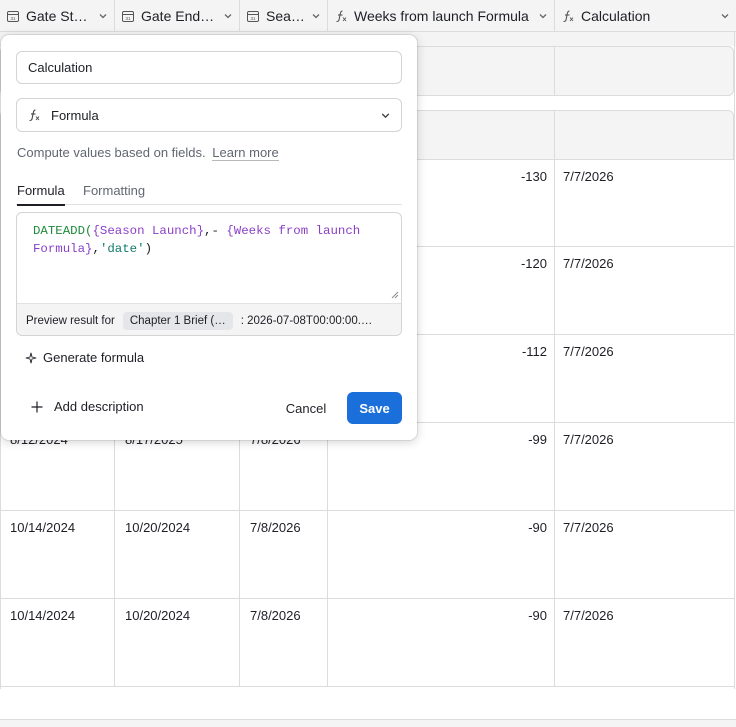 Image resolution: width=736 pixels, height=727 pixels. What do you see at coordinates (75, 115) in the screenshot?
I see `field-type-label: Formula` at bounding box center [75, 115].